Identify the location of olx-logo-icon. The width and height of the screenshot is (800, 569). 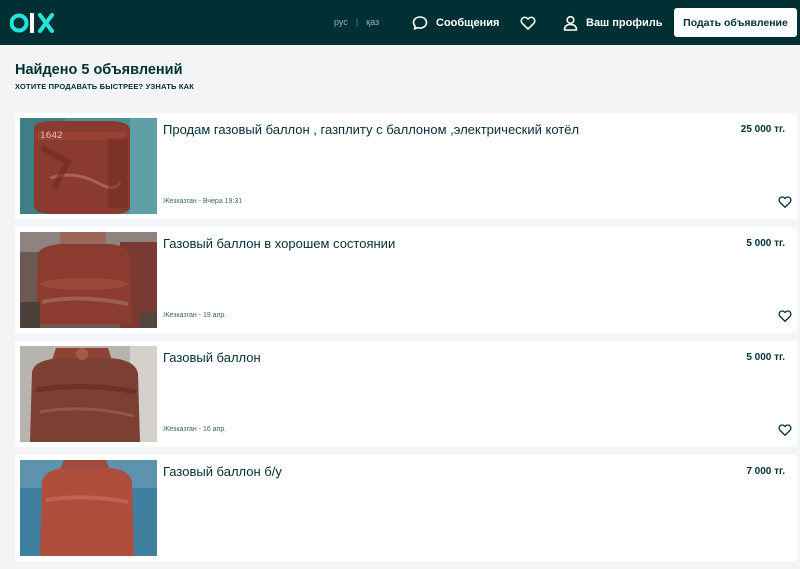
(32, 23).